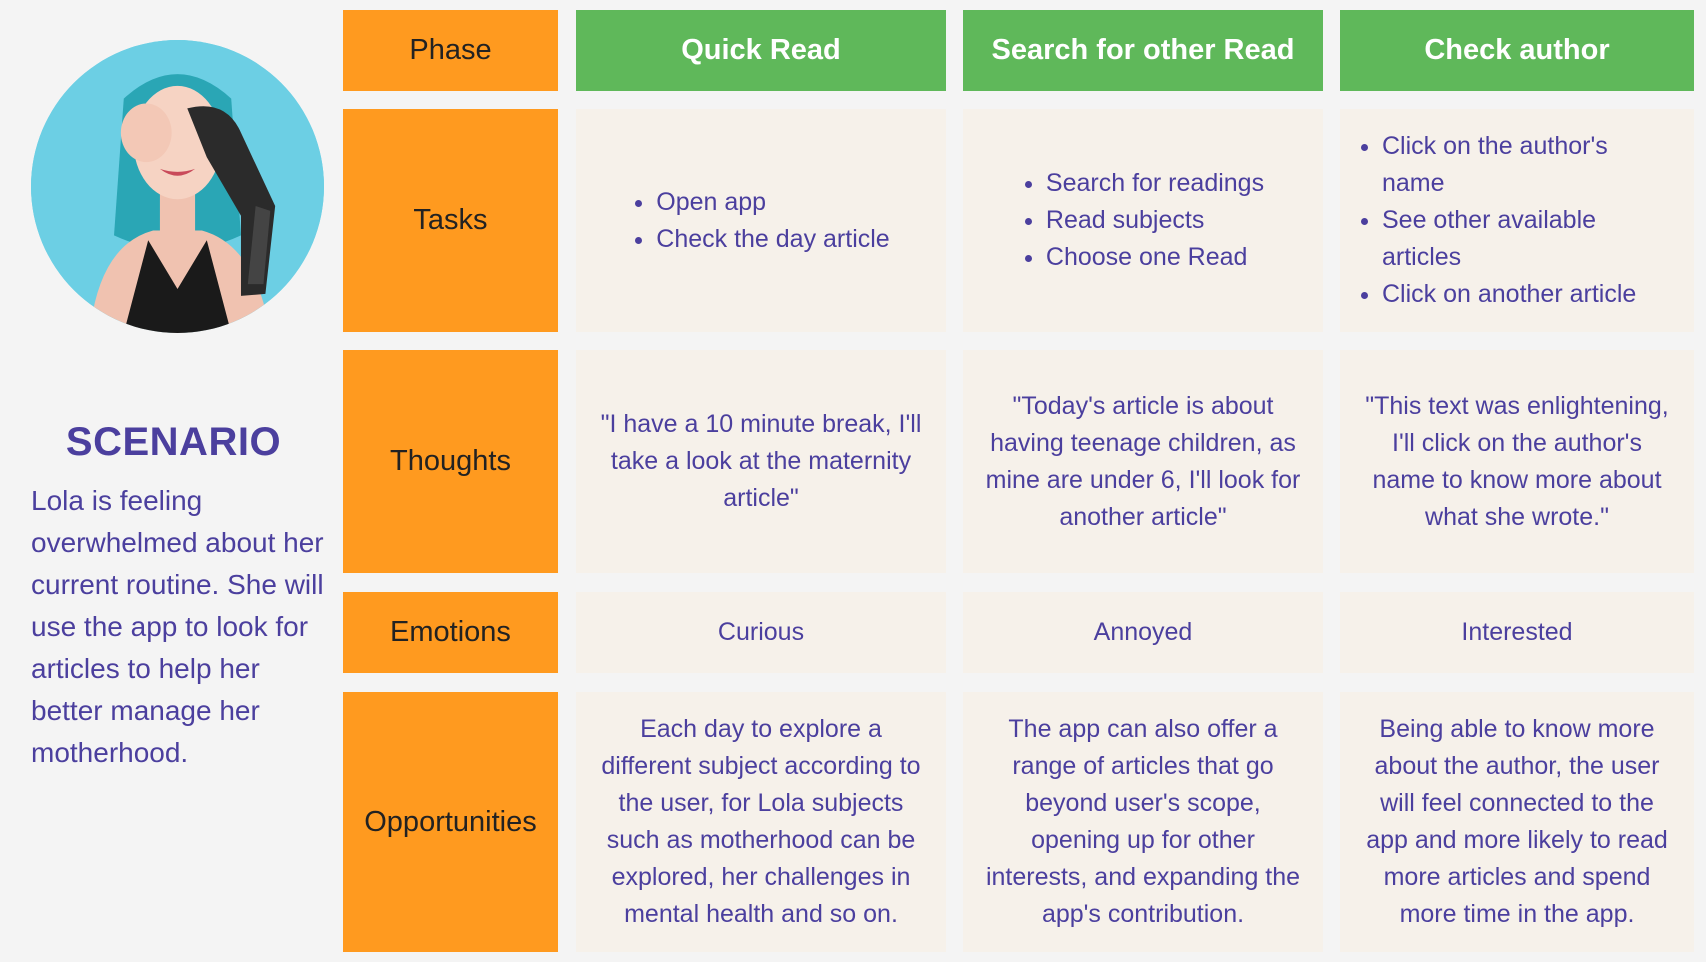  I want to click on tasks-cell-quick-read: Open app Check the day article, so click(761, 220).